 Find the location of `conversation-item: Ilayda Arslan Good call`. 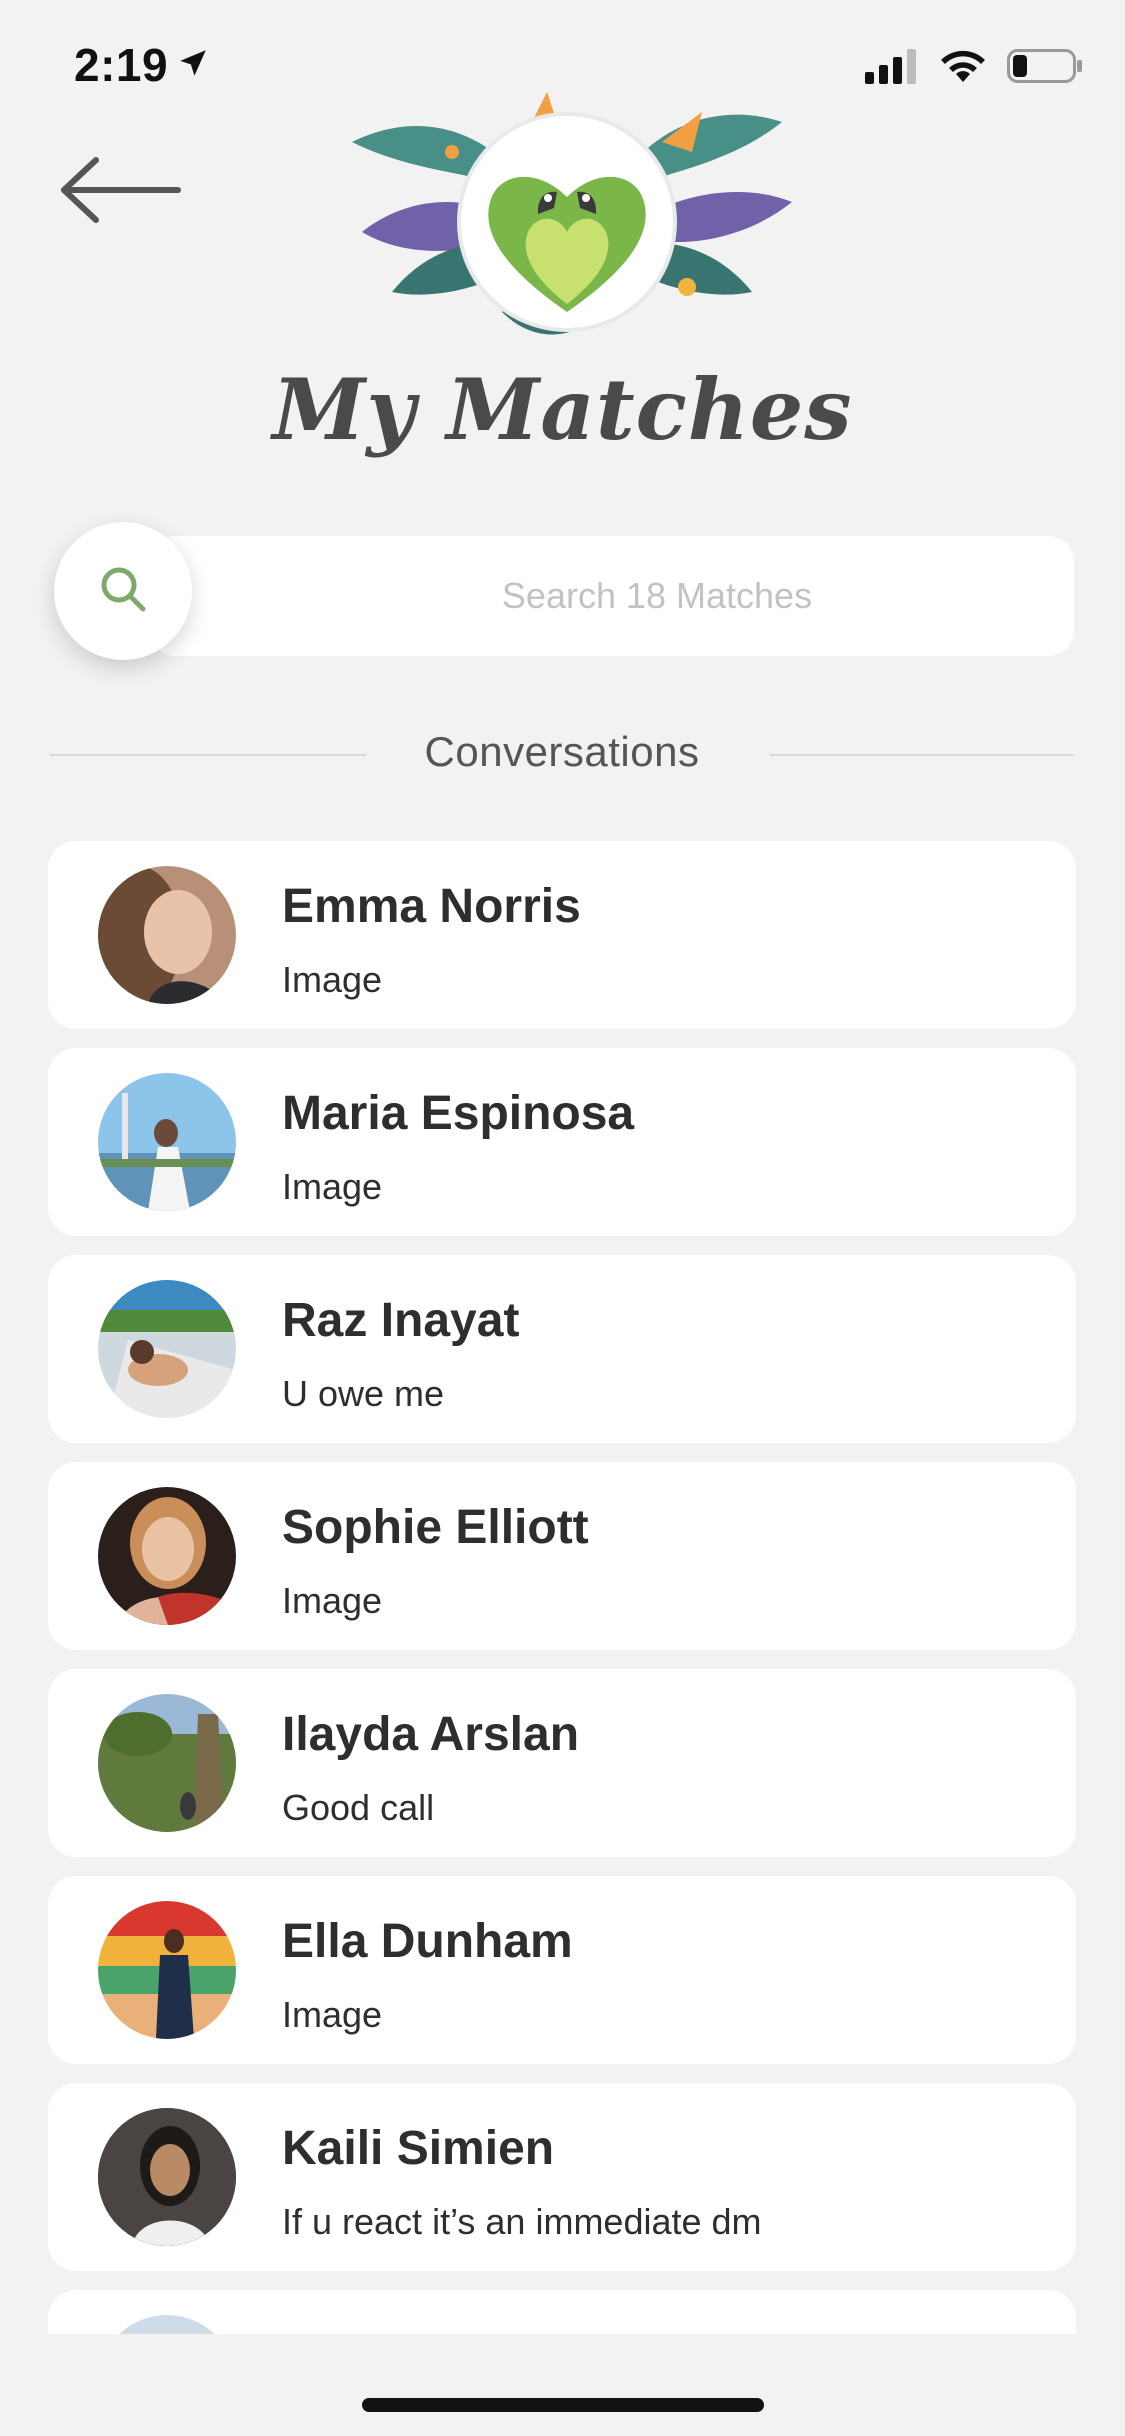

conversation-item: Ilayda Arslan Good call is located at coordinates (562, 1763).